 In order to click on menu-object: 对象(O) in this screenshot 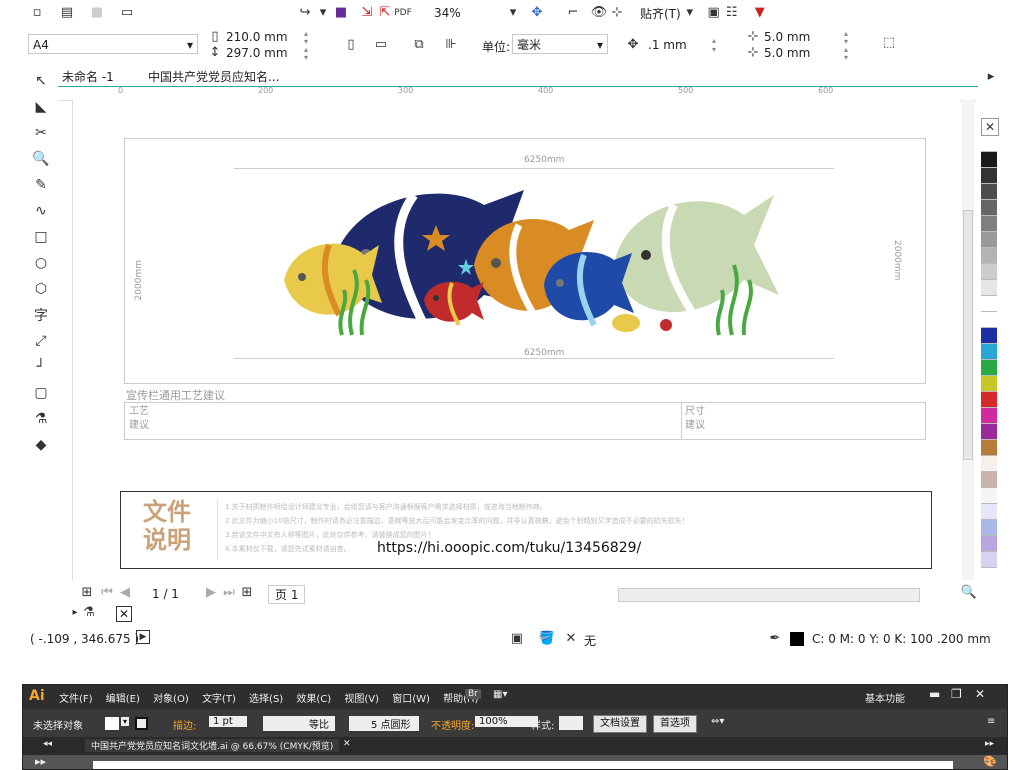, I will do `click(171, 699)`.